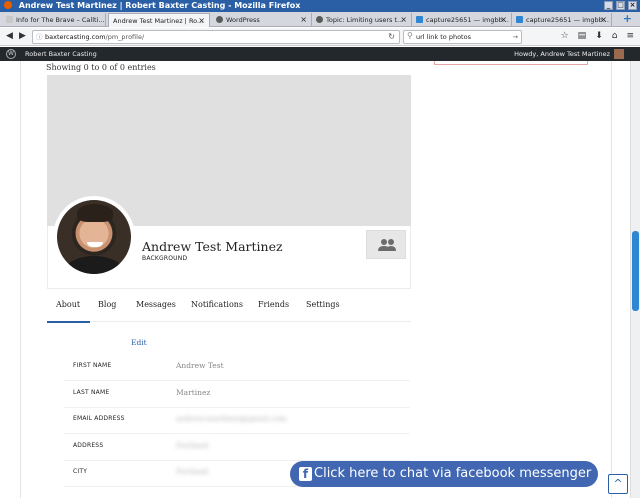  What do you see at coordinates (615, 36) in the screenshot?
I see `home-icon: ⌂` at bounding box center [615, 36].